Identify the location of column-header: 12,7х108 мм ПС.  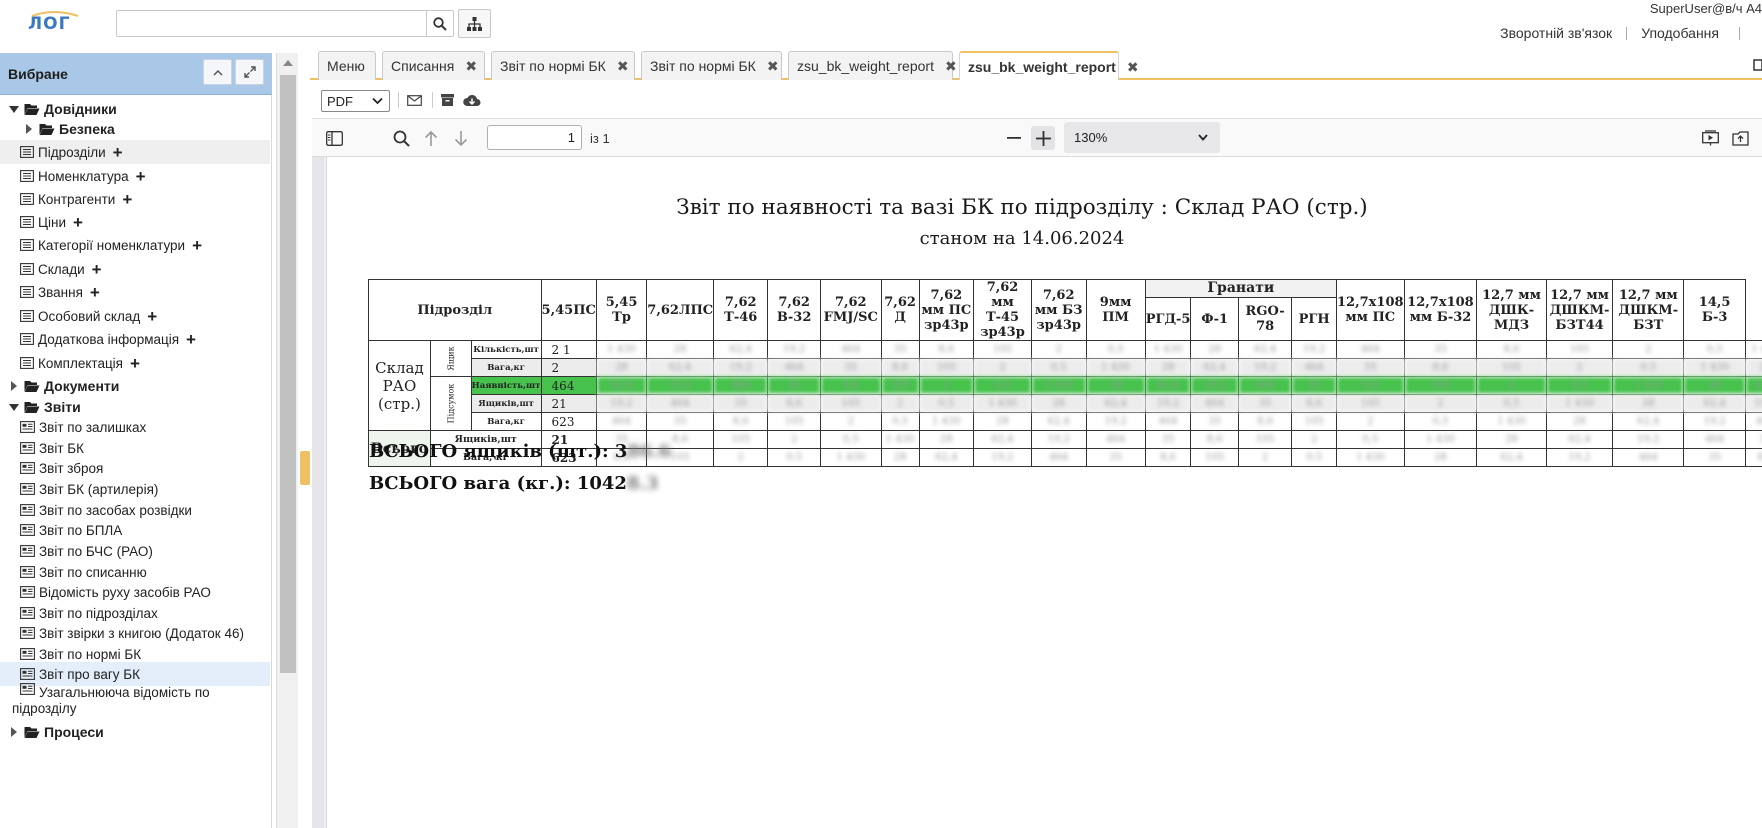
(1370, 310).